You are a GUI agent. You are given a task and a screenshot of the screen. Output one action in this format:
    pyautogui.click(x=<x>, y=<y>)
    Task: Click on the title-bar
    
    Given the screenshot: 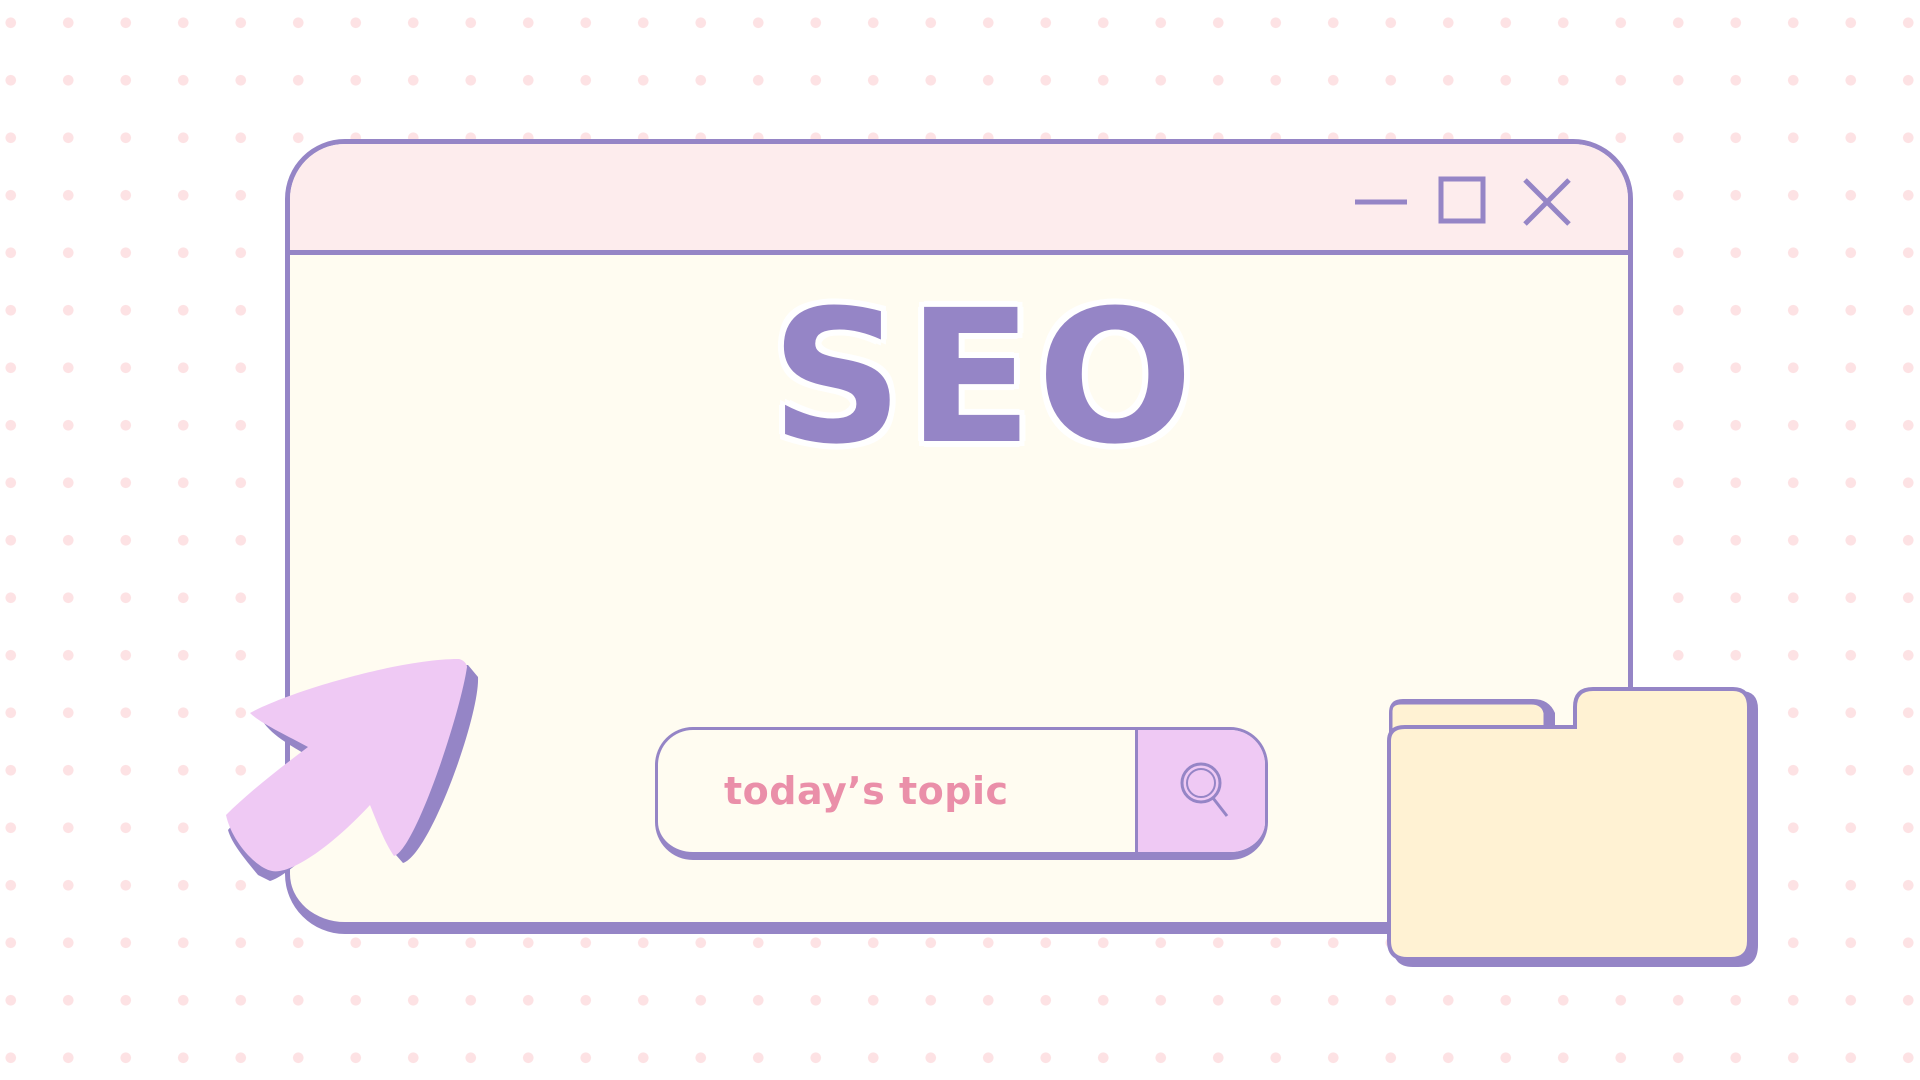 What is the action you would take?
    pyautogui.click(x=959, y=199)
    